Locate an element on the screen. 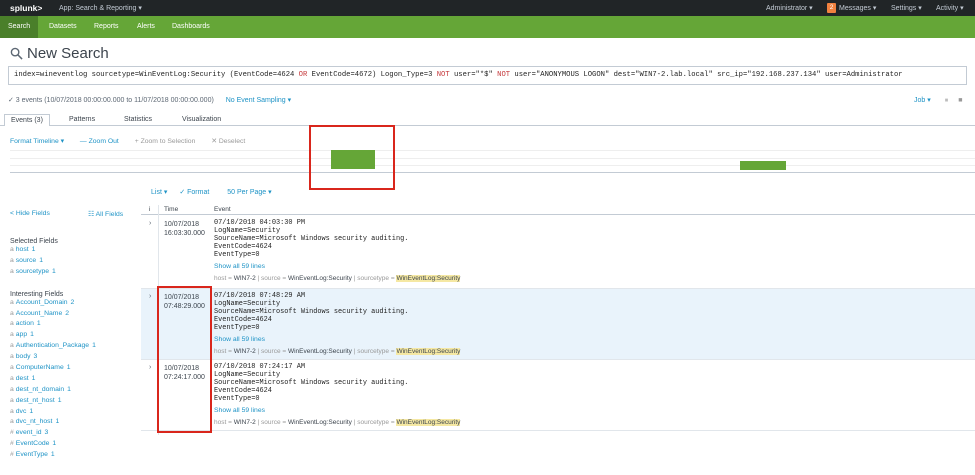 Image resolution: width=975 pixels, height=475 pixels. timeline-gridline is located at coordinates (492, 158).